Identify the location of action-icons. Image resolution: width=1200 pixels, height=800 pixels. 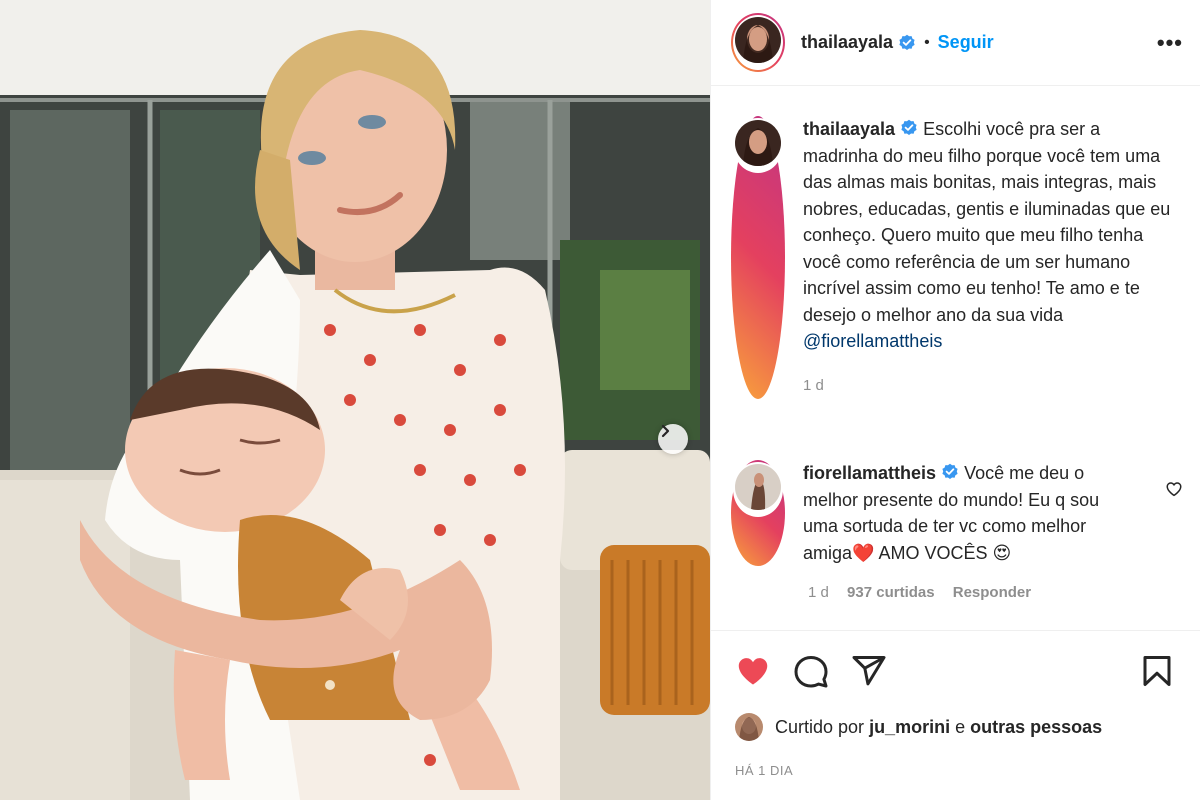
(955, 671).